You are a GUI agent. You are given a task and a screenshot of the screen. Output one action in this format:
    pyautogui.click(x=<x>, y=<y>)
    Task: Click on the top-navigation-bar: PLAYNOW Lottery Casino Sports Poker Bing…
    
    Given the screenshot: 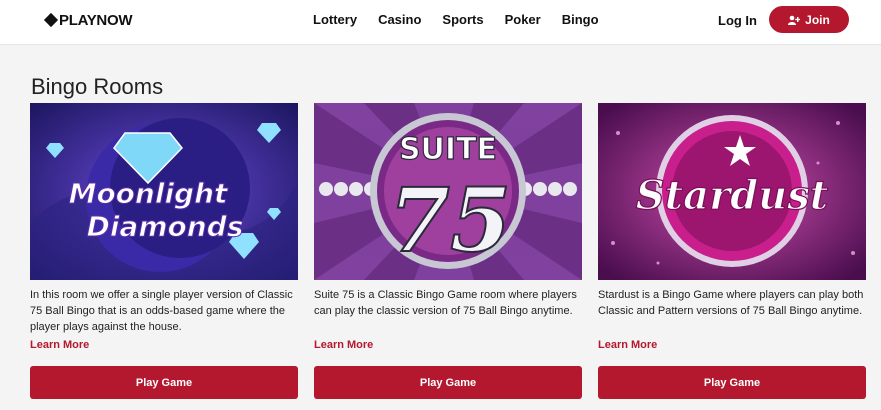 What is the action you would take?
    pyautogui.click(x=440, y=22)
    